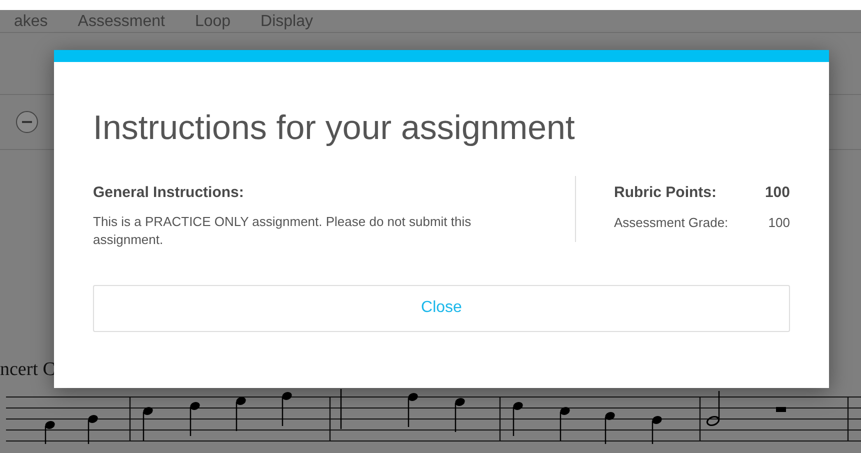 Image resolution: width=861 pixels, height=453 pixels. I want to click on section-heading: General Instructions:, so click(169, 193).